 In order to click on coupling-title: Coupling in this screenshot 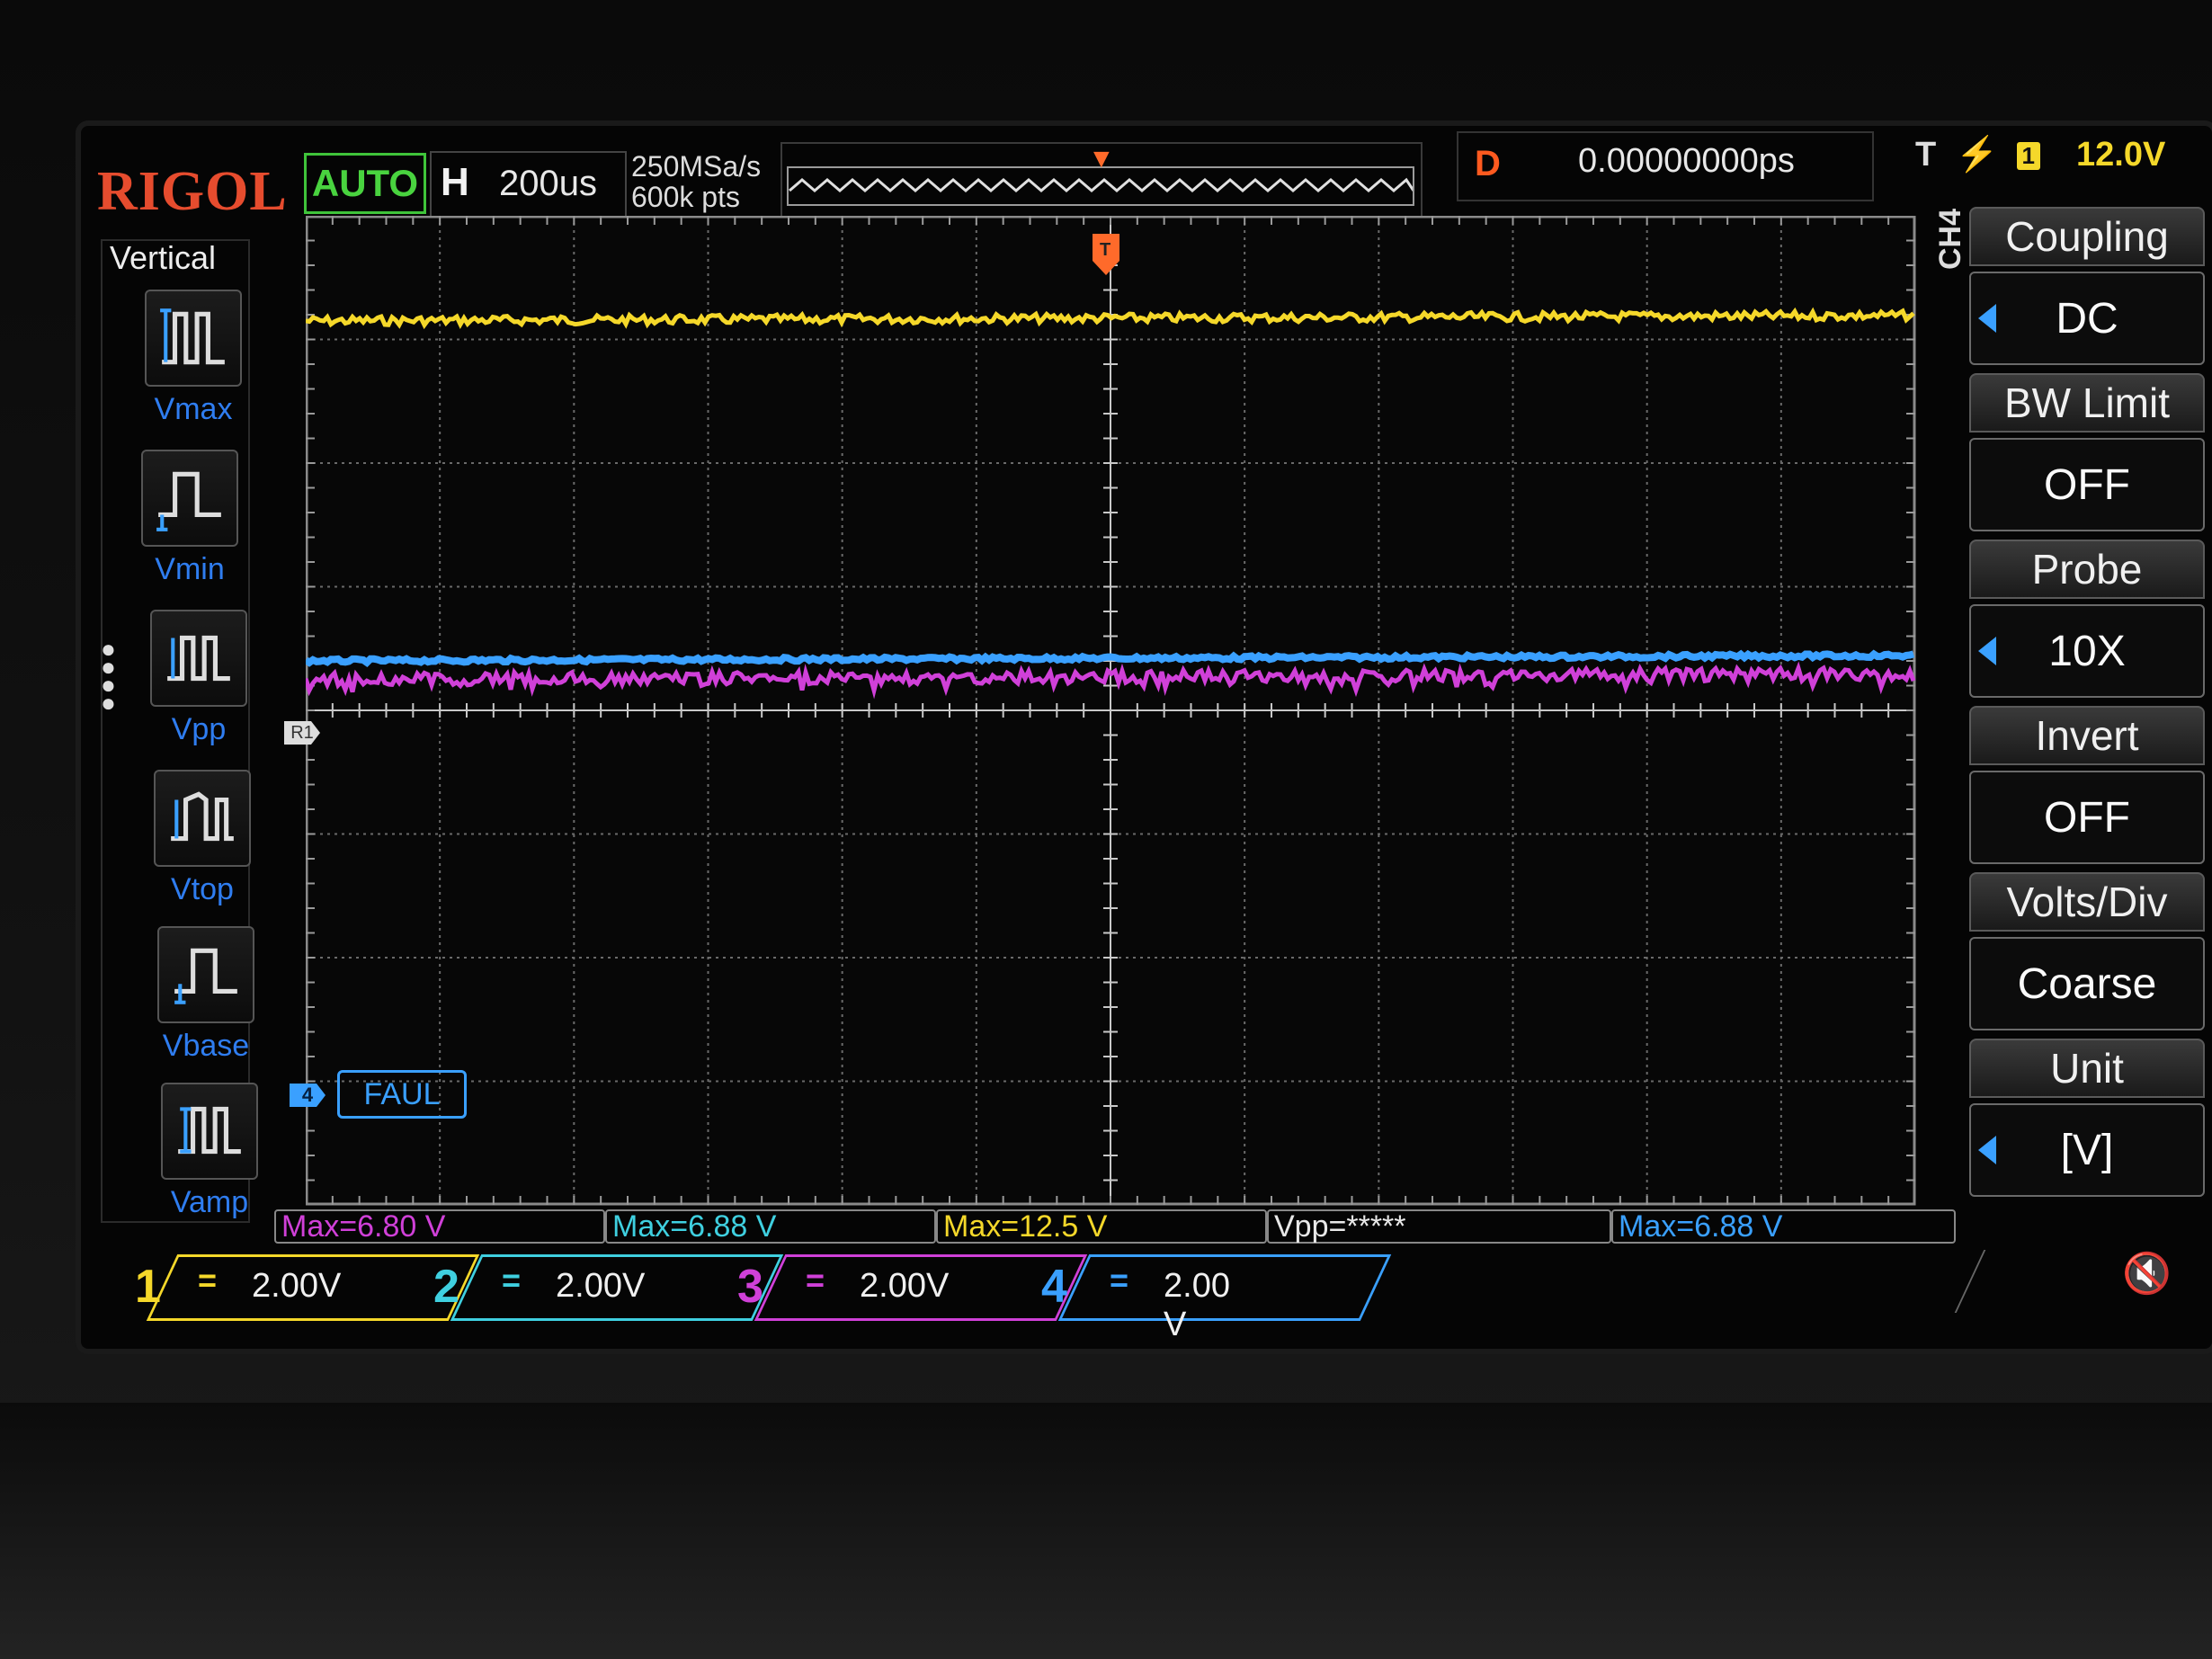, I will do `click(2087, 236)`.